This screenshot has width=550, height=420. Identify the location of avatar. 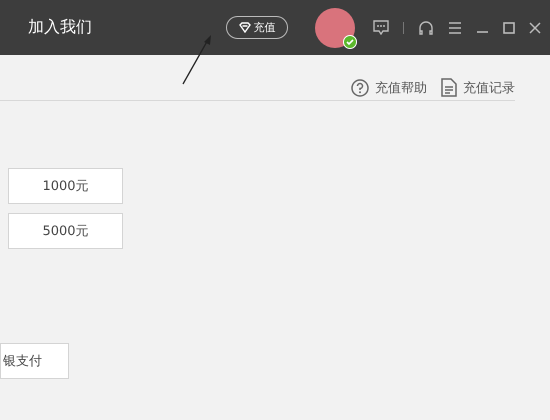
(335, 28).